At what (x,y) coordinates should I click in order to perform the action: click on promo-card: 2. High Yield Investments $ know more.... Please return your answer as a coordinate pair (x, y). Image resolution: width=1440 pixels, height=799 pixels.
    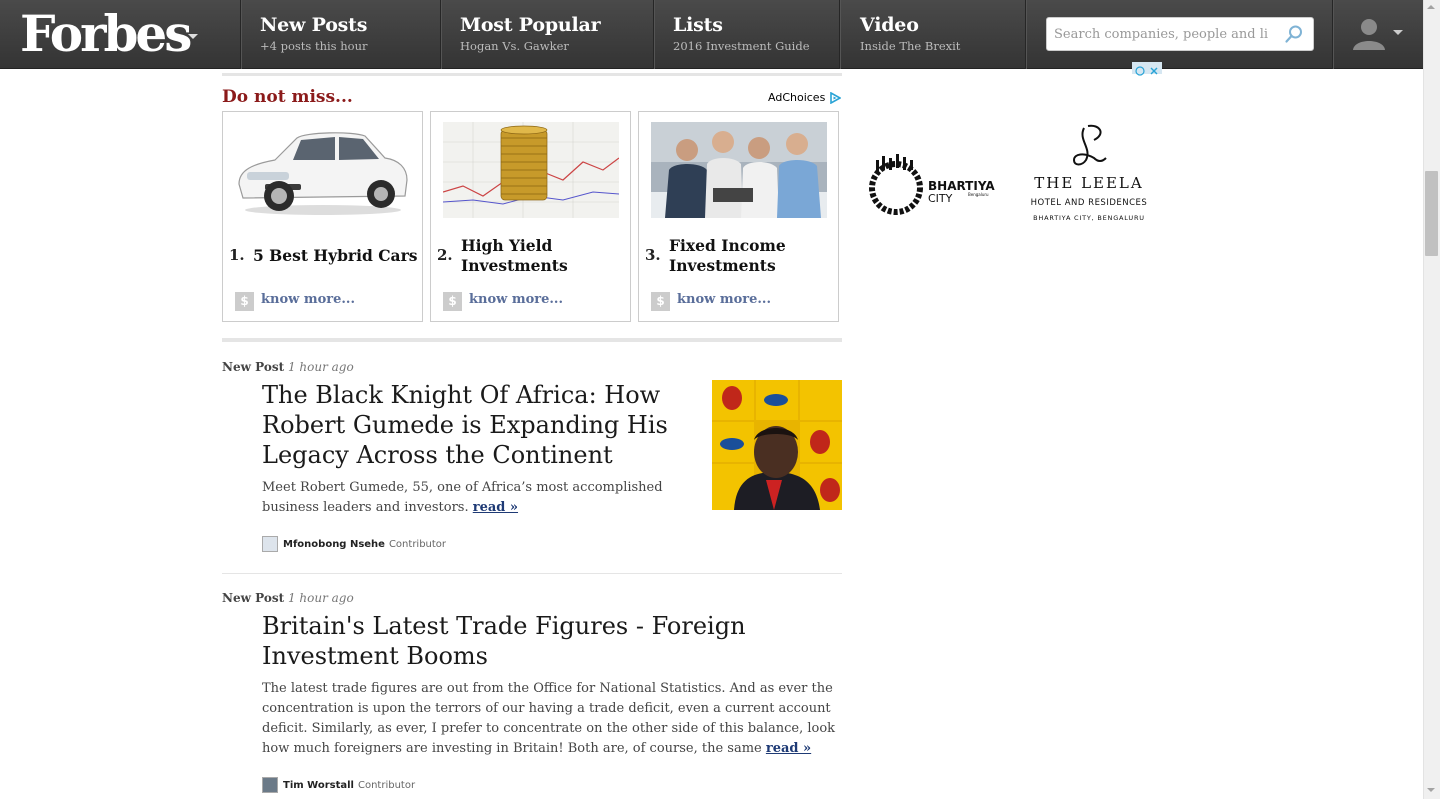
    Looking at the image, I should click on (530, 216).